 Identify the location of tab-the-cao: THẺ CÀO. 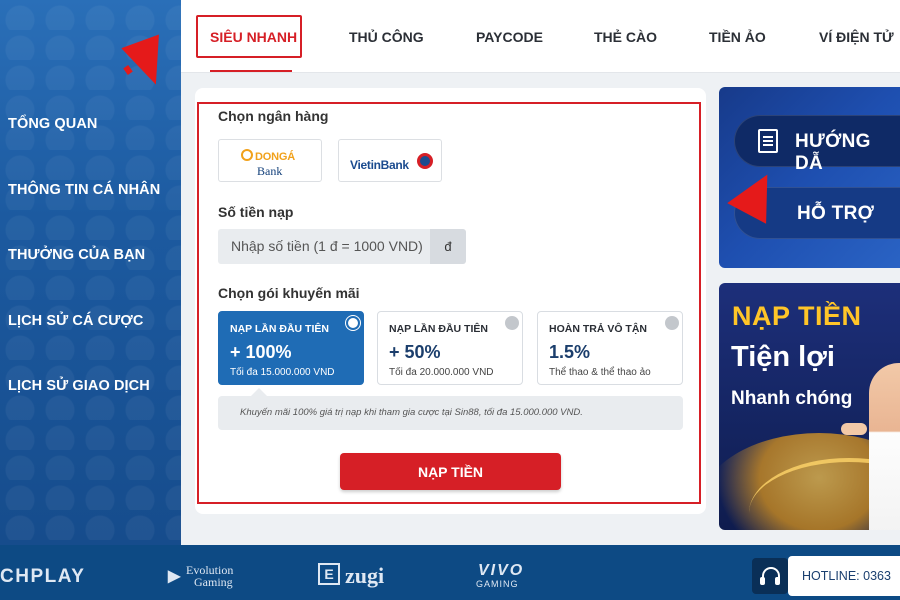
(625, 37).